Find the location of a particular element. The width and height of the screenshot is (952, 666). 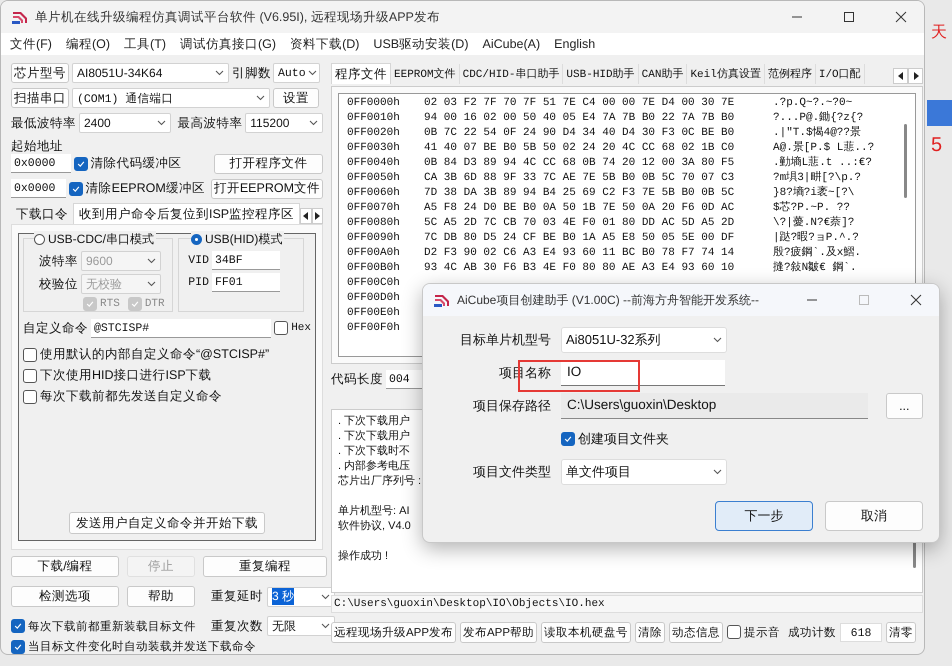

hex-ascii: .勭墒L蕜.t ..:€? is located at coordinates (822, 163).